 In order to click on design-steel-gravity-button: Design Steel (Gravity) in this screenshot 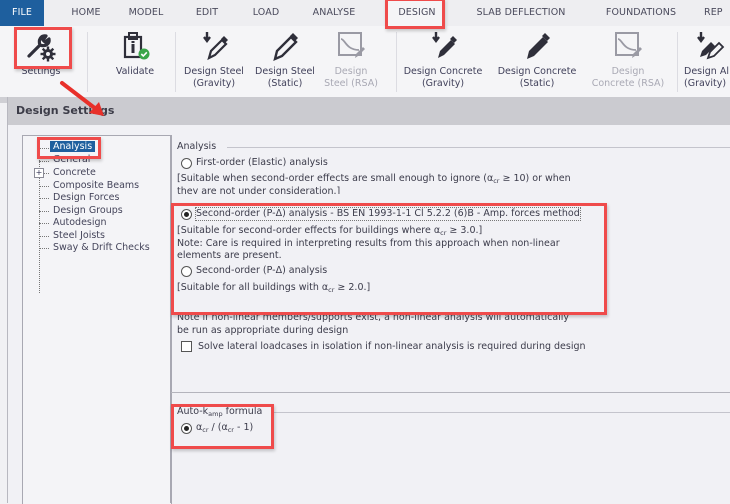, I will do `click(214, 61)`.